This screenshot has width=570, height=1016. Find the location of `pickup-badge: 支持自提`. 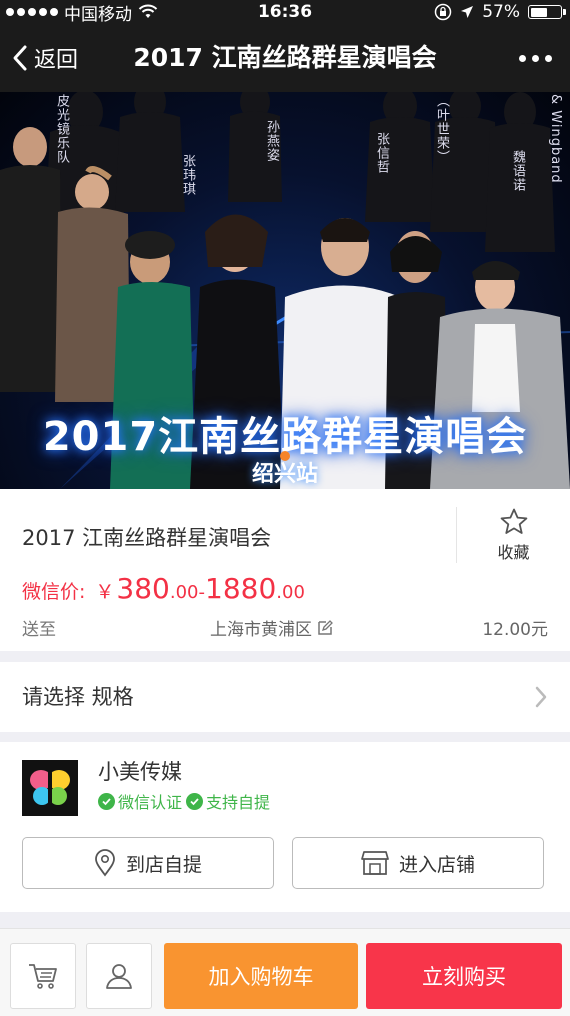

pickup-badge: 支持自提 is located at coordinates (228, 801).